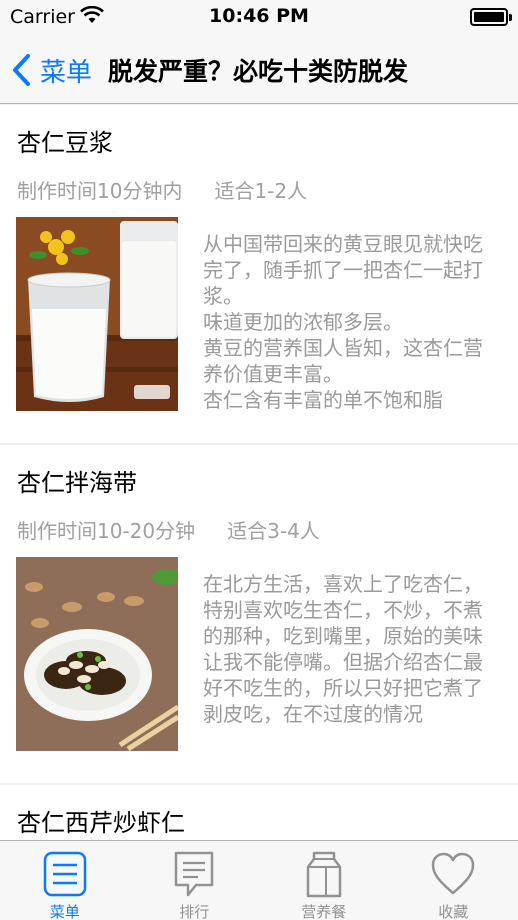 Image resolution: width=518 pixels, height=920 pixels. I want to click on tab-label: 营养餐, so click(324, 911).